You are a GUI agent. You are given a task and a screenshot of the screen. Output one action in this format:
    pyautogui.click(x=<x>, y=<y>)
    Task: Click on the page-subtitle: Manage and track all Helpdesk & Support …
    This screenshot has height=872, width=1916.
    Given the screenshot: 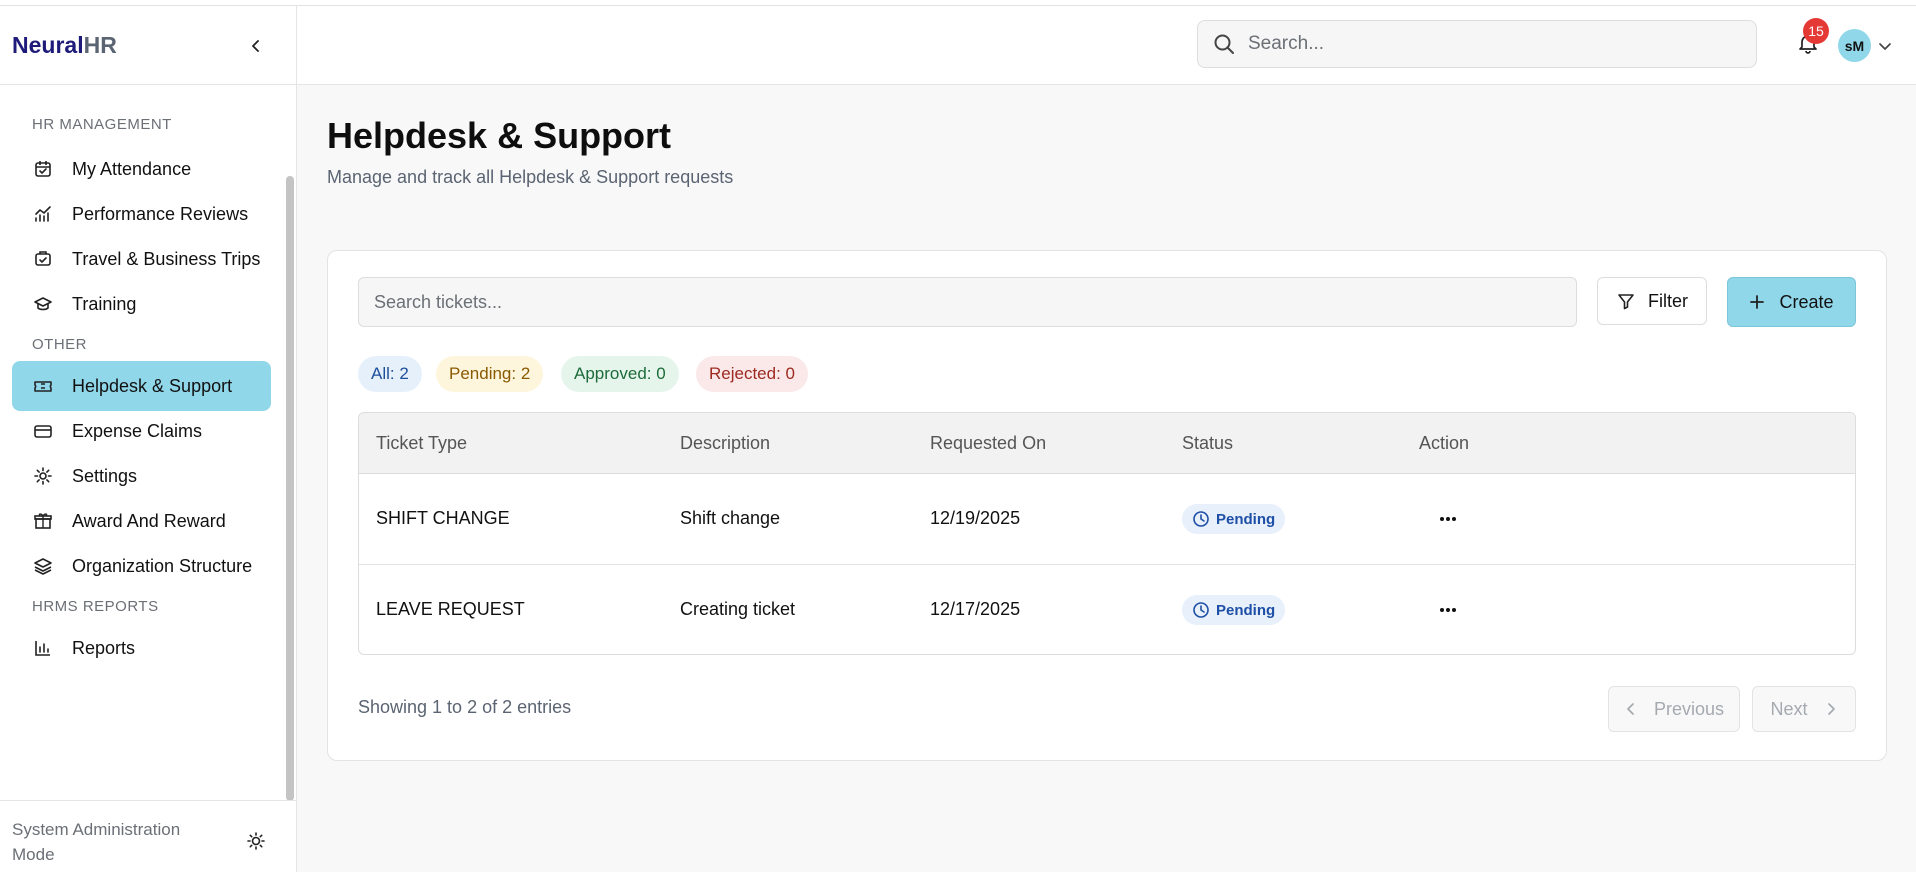 What is the action you would take?
    pyautogui.click(x=530, y=177)
    